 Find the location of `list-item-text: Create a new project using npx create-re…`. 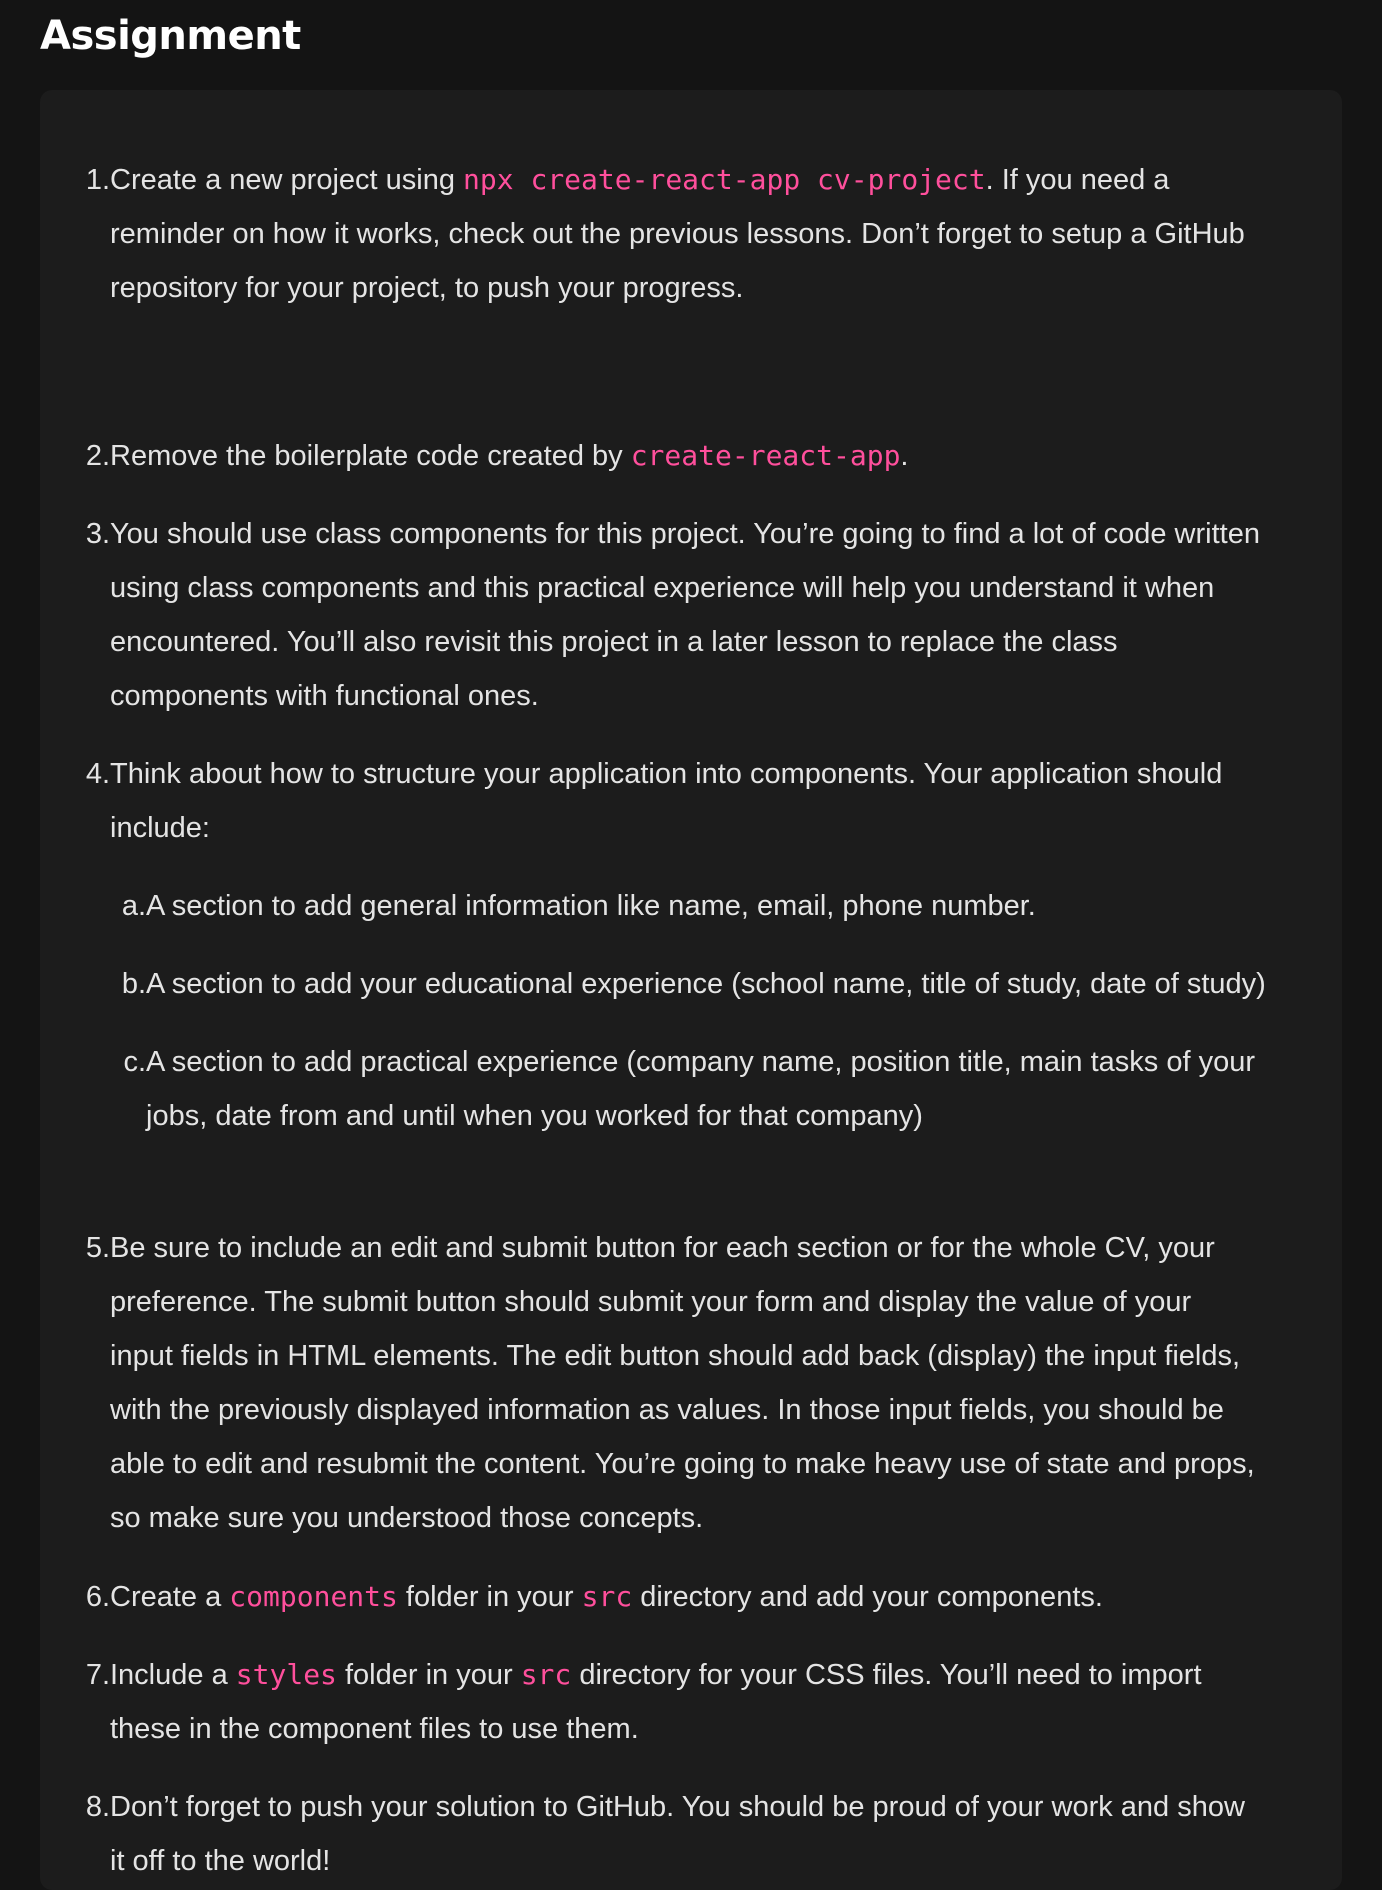

list-item-text: Create a new project using npx create-re… is located at coordinates (725, 234).